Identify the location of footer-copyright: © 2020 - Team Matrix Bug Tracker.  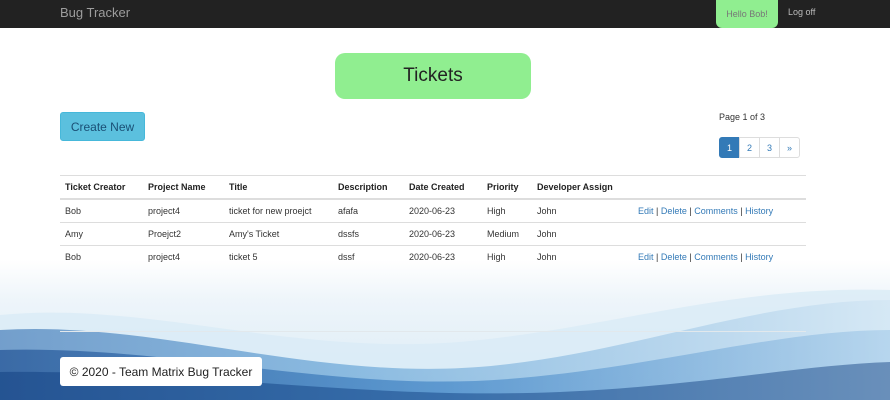
(161, 371).